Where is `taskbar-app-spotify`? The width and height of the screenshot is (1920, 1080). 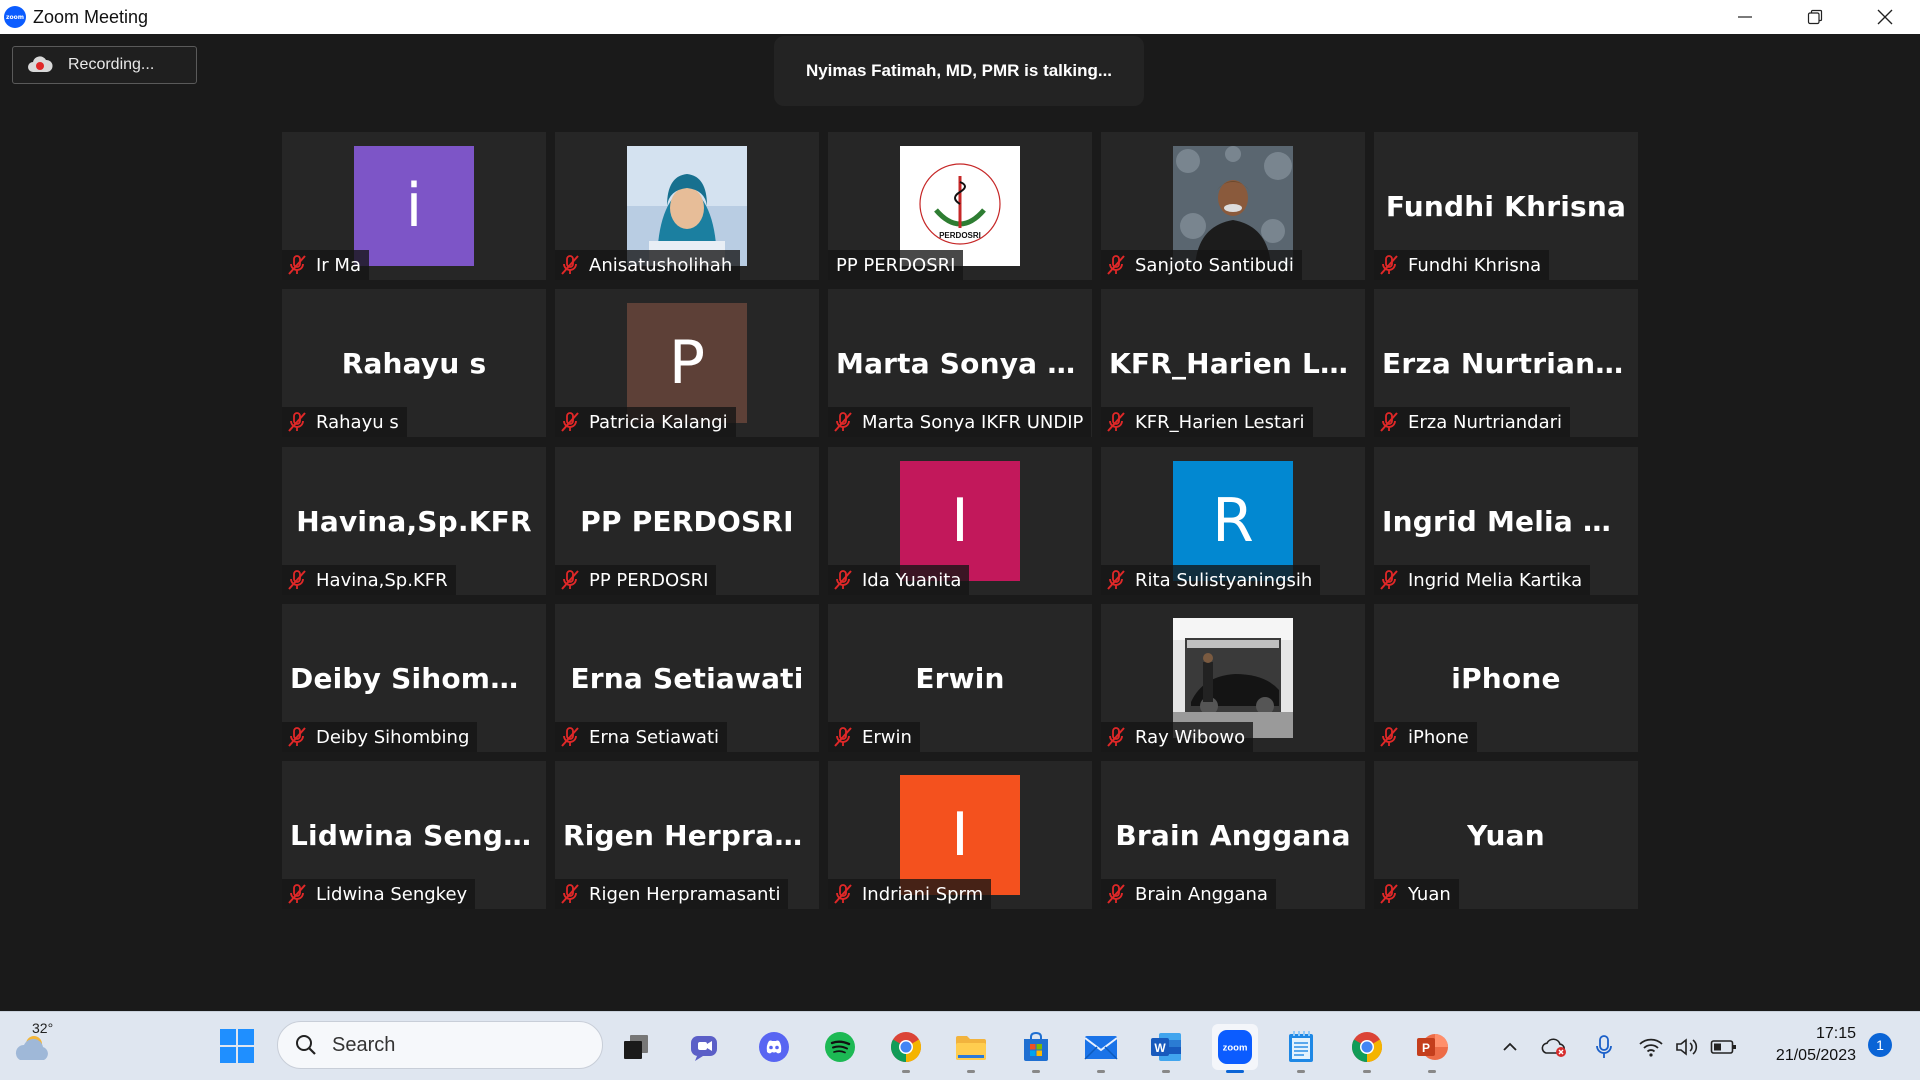
taskbar-app-spotify is located at coordinates (840, 1047).